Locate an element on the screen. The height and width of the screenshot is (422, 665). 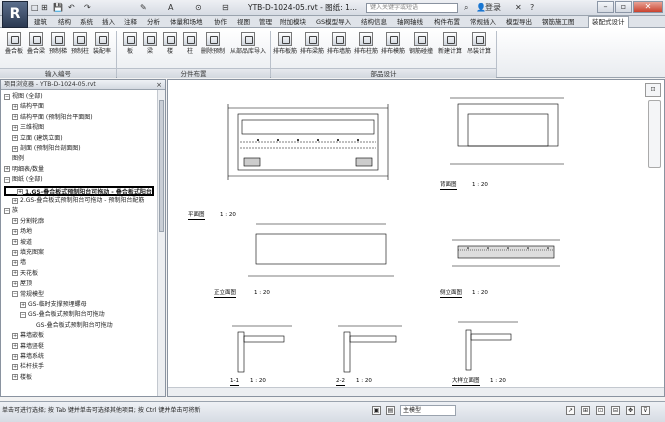
tab-analyze: 分析 is located at coordinates (153, 22).